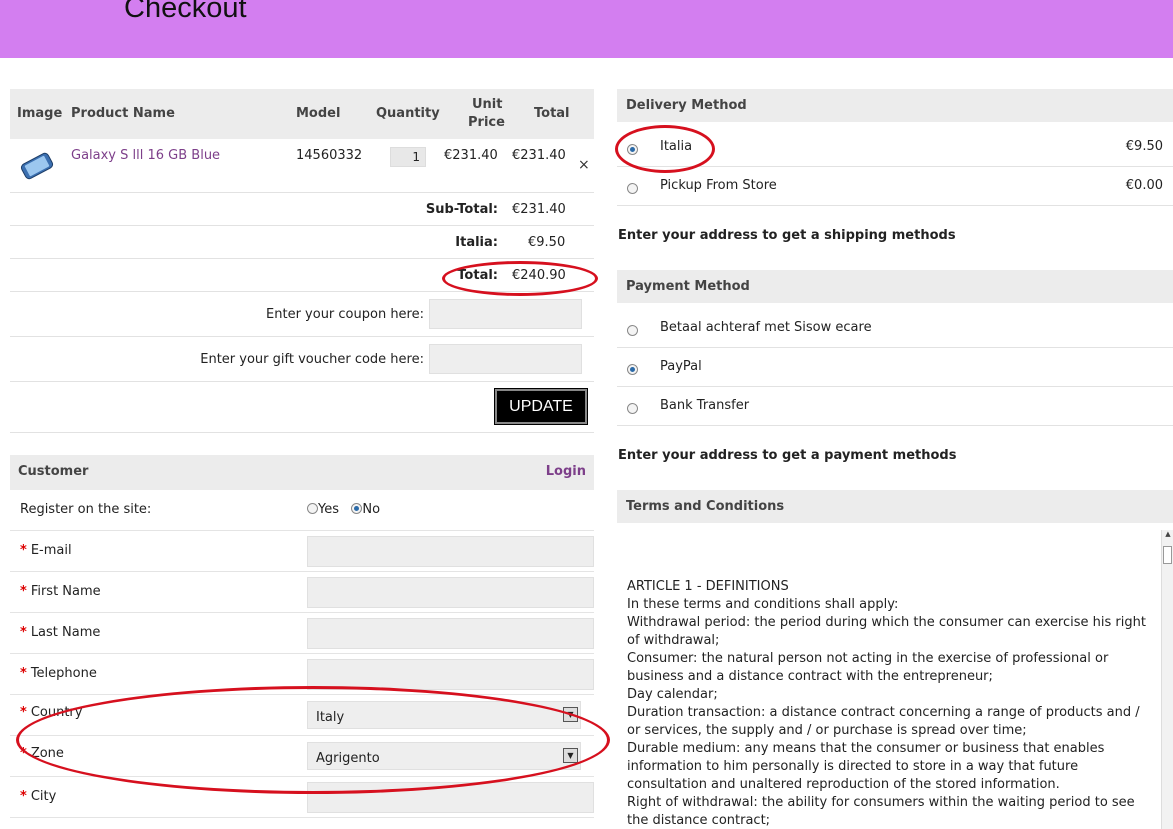 Image resolution: width=1173 pixels, height=829 pixels. I want to click on email-field, so click(450, 551).